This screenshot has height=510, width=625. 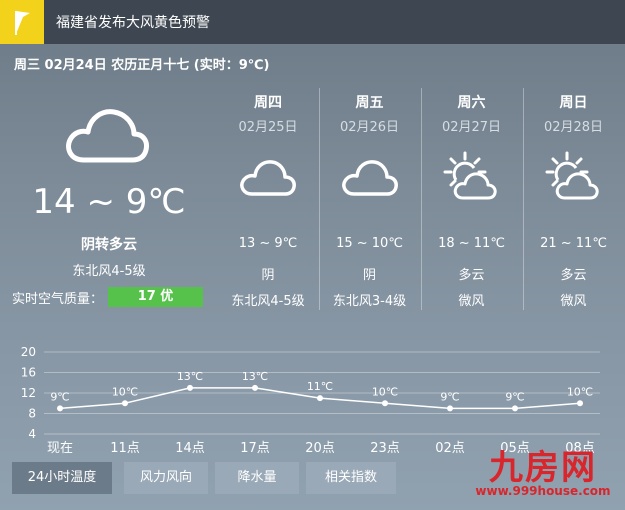 I want to click on forecast-day-2: 周五 02月26日 15 ~ 10℃ 阴 东北风3-4级, so click(x=369, y=199).